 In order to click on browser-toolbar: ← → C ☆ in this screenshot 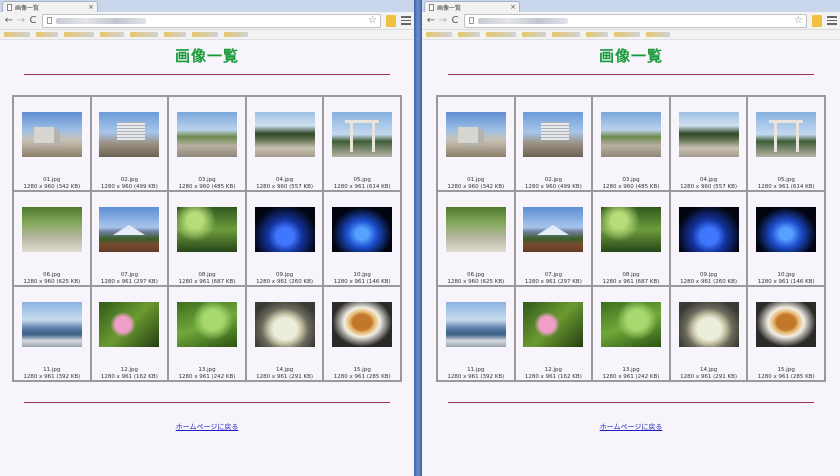, I will do `click(207, 21)`.